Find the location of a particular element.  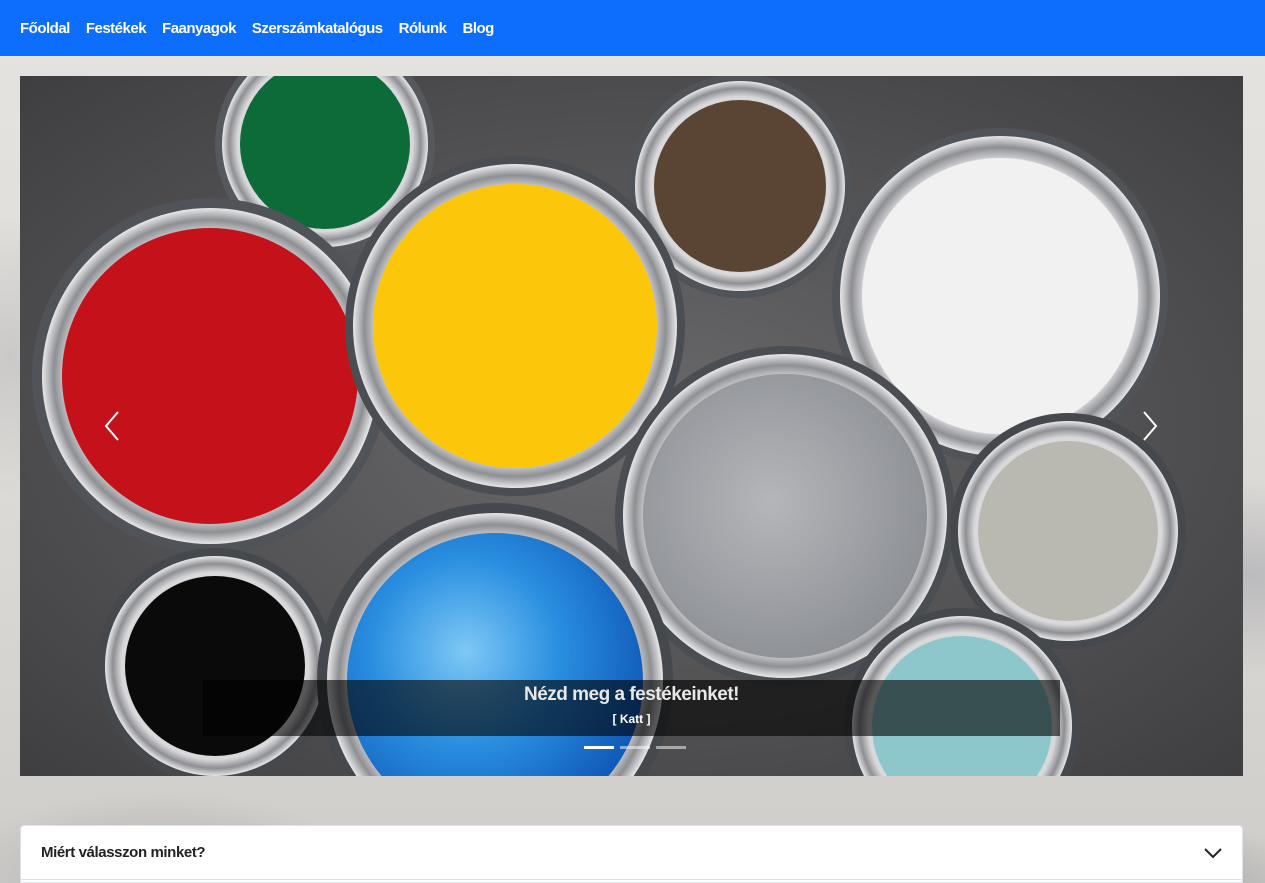

chevron-down-icon is located at coordinates (1213, 852).